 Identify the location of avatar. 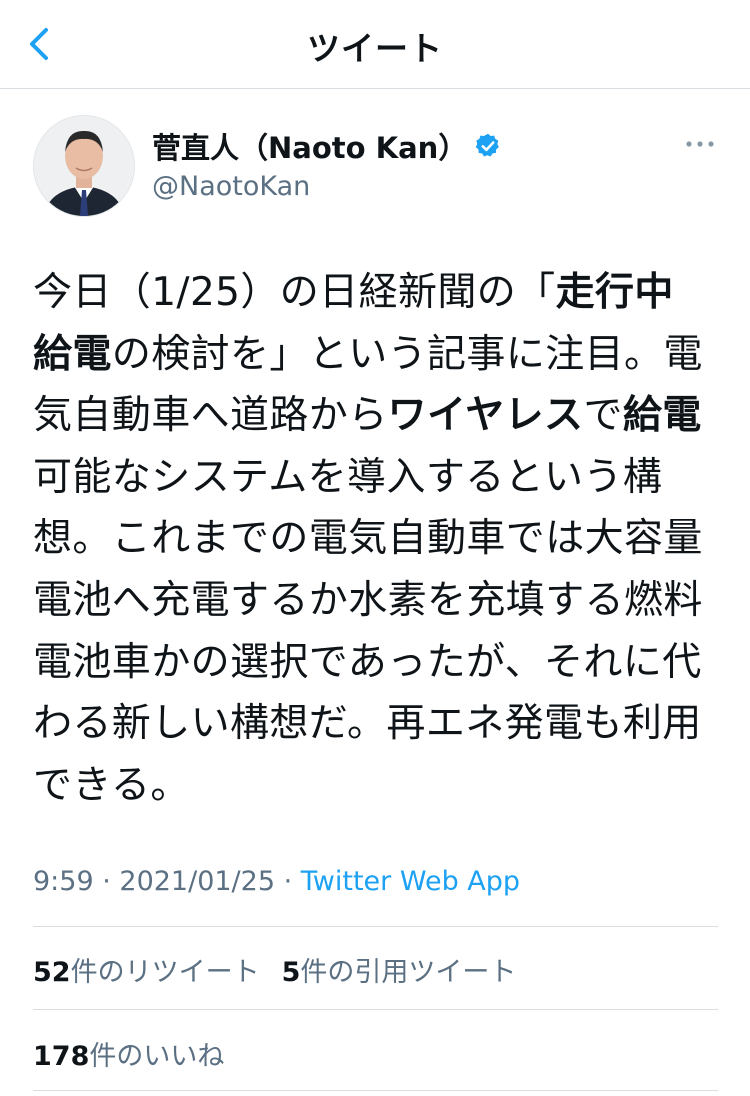
(84, 166).